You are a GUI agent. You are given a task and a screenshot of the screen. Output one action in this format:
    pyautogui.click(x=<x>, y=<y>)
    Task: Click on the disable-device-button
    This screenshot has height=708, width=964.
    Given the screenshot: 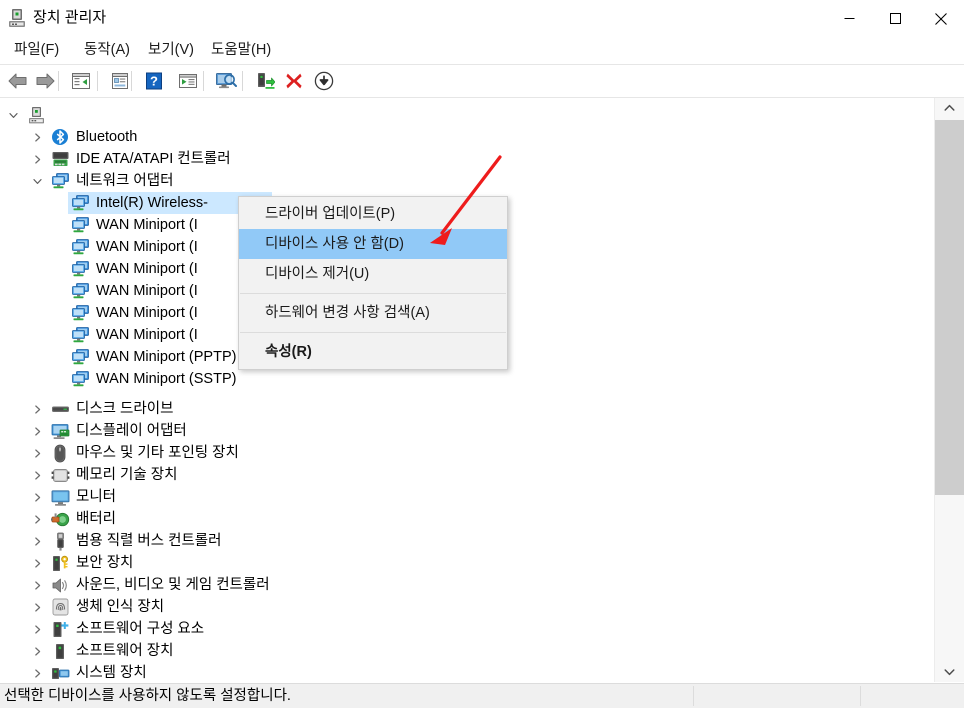 What is the action you would take?
    pyautogui.click(x=324, y=81)
    